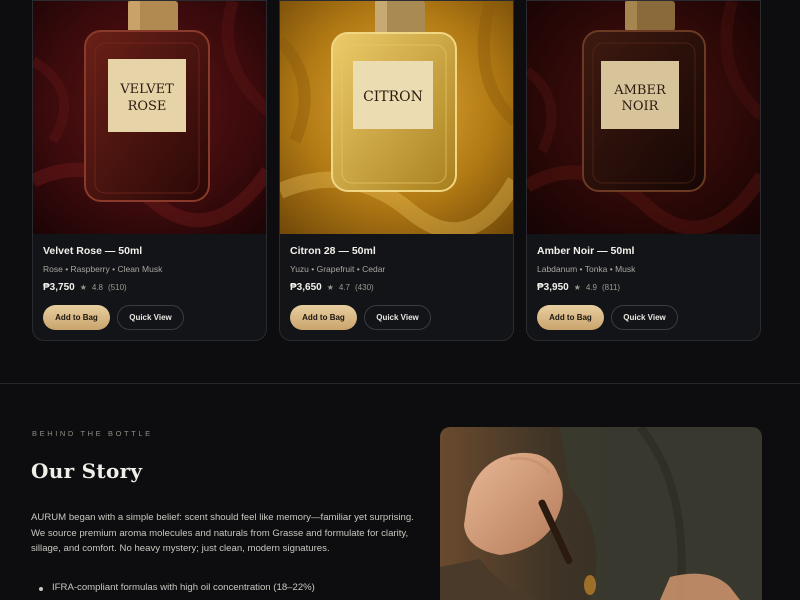 The width and height of the screenshot is (800, 600). Describe the element at coordinates (87, 471) in the screenshot. I see `section-title: Our Story` at that location.